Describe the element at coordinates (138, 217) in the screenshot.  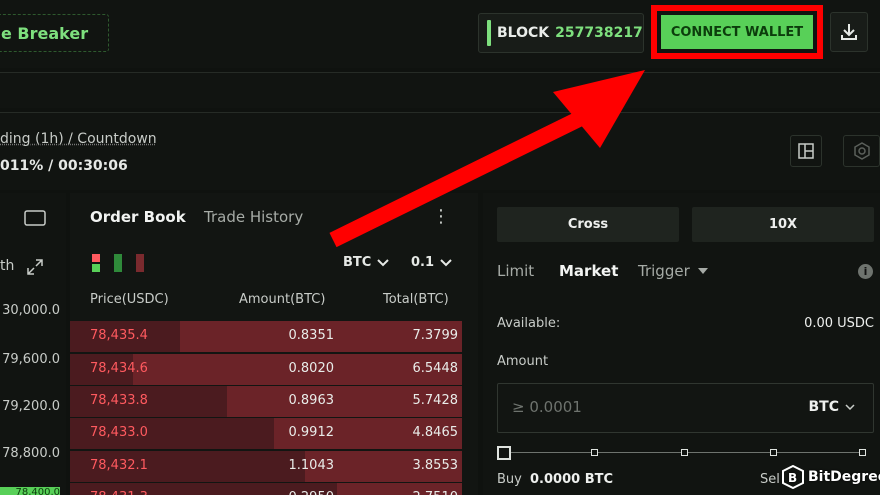
I see `tab-order-book: Order Book` at that location.